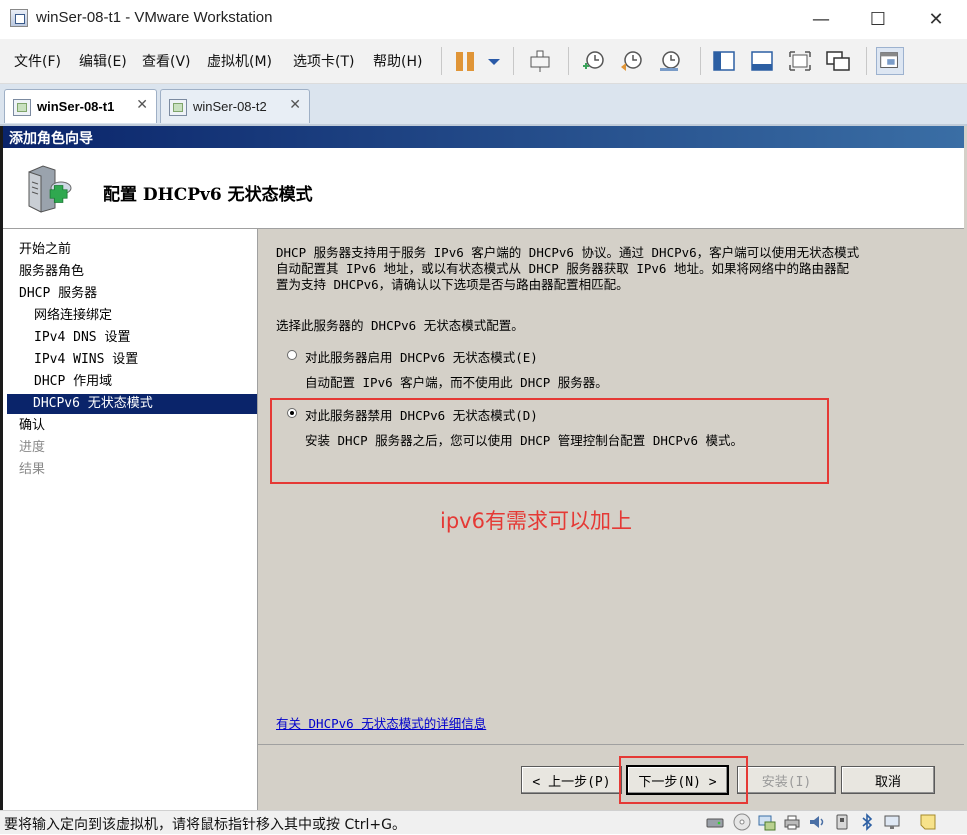 This screenshot has height=835, width=967. I want to click on fullscreen-icon, so click(800, 61).